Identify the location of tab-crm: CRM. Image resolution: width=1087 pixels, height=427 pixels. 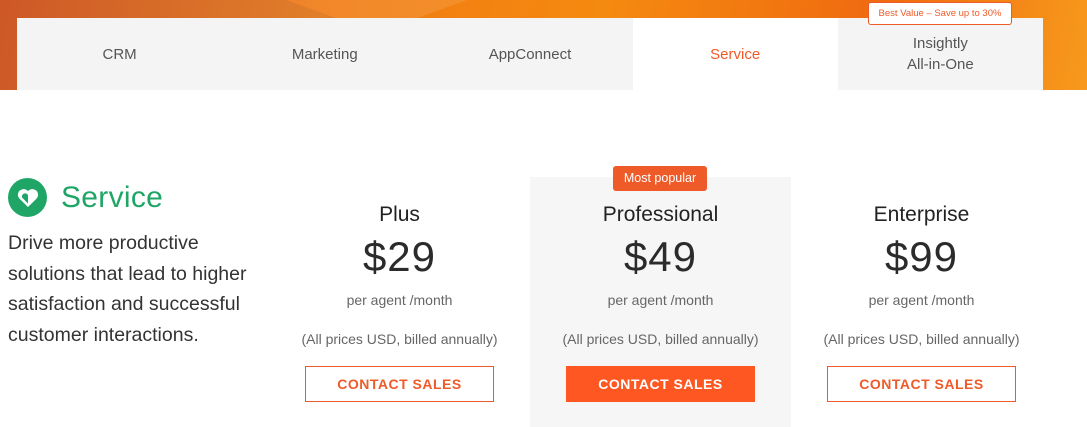
(120, 54).